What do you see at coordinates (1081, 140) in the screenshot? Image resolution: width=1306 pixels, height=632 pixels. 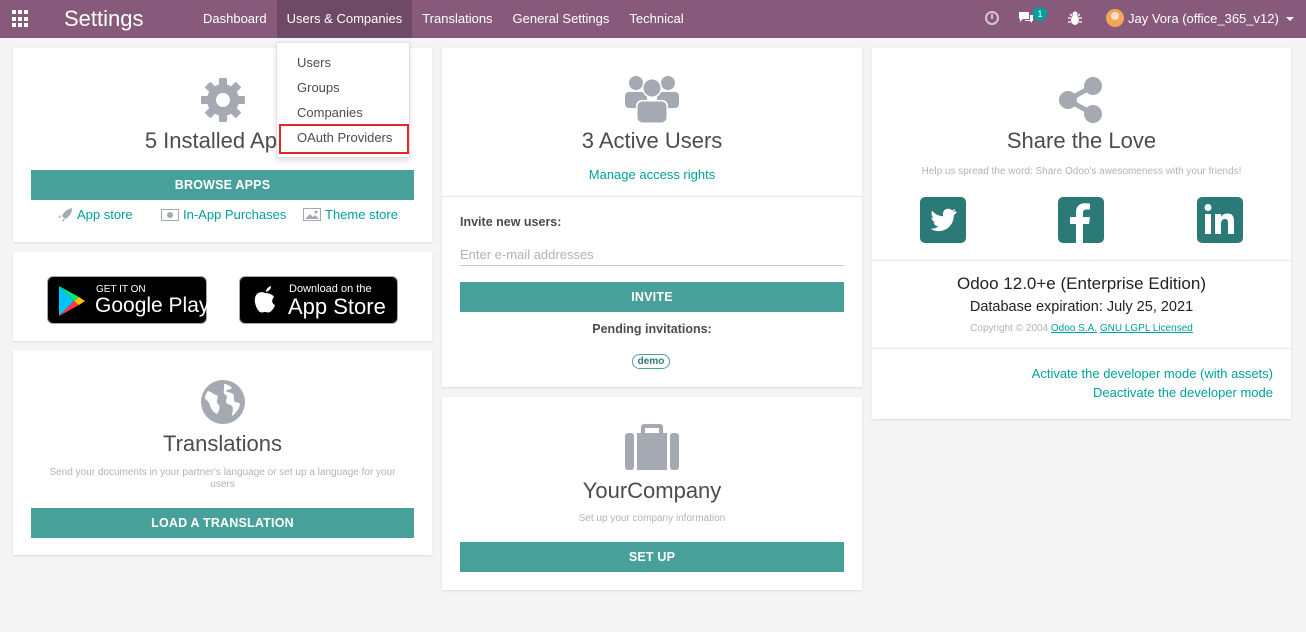 I see `share-title: Share the Love` at bounding box center [1081, 140].